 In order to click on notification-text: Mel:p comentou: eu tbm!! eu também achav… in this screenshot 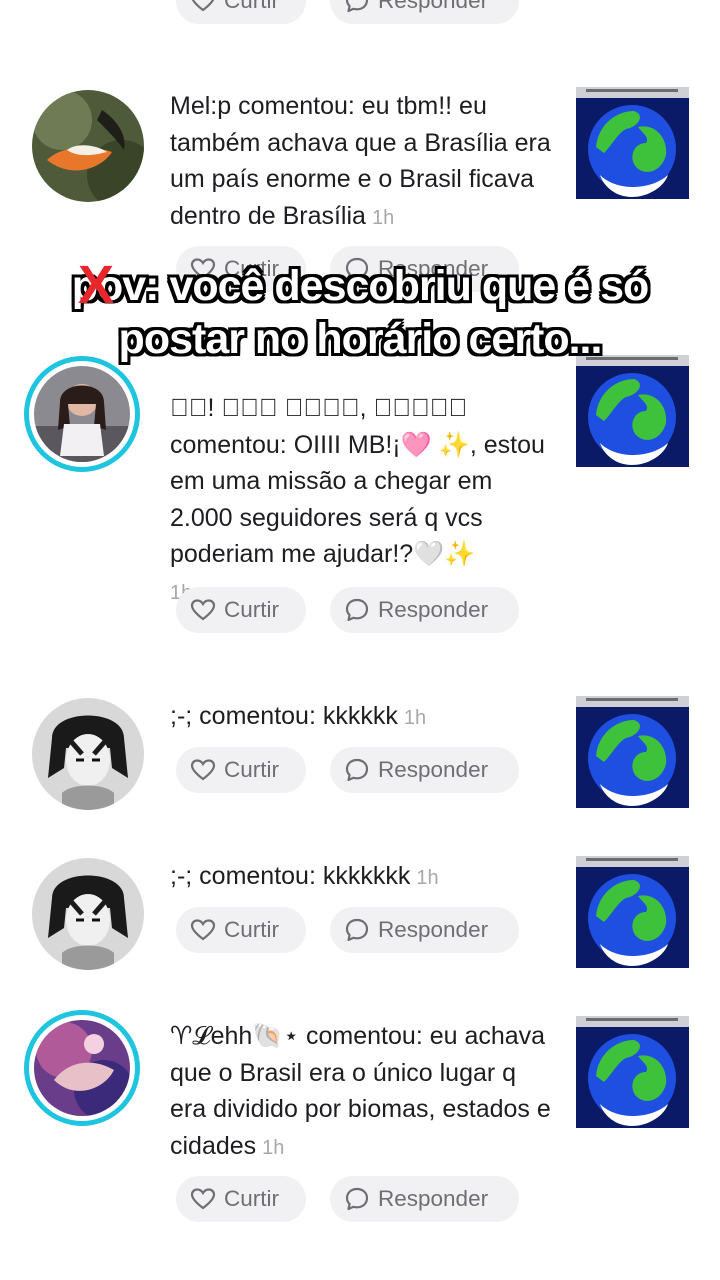, I will do `click(362, 162)`.